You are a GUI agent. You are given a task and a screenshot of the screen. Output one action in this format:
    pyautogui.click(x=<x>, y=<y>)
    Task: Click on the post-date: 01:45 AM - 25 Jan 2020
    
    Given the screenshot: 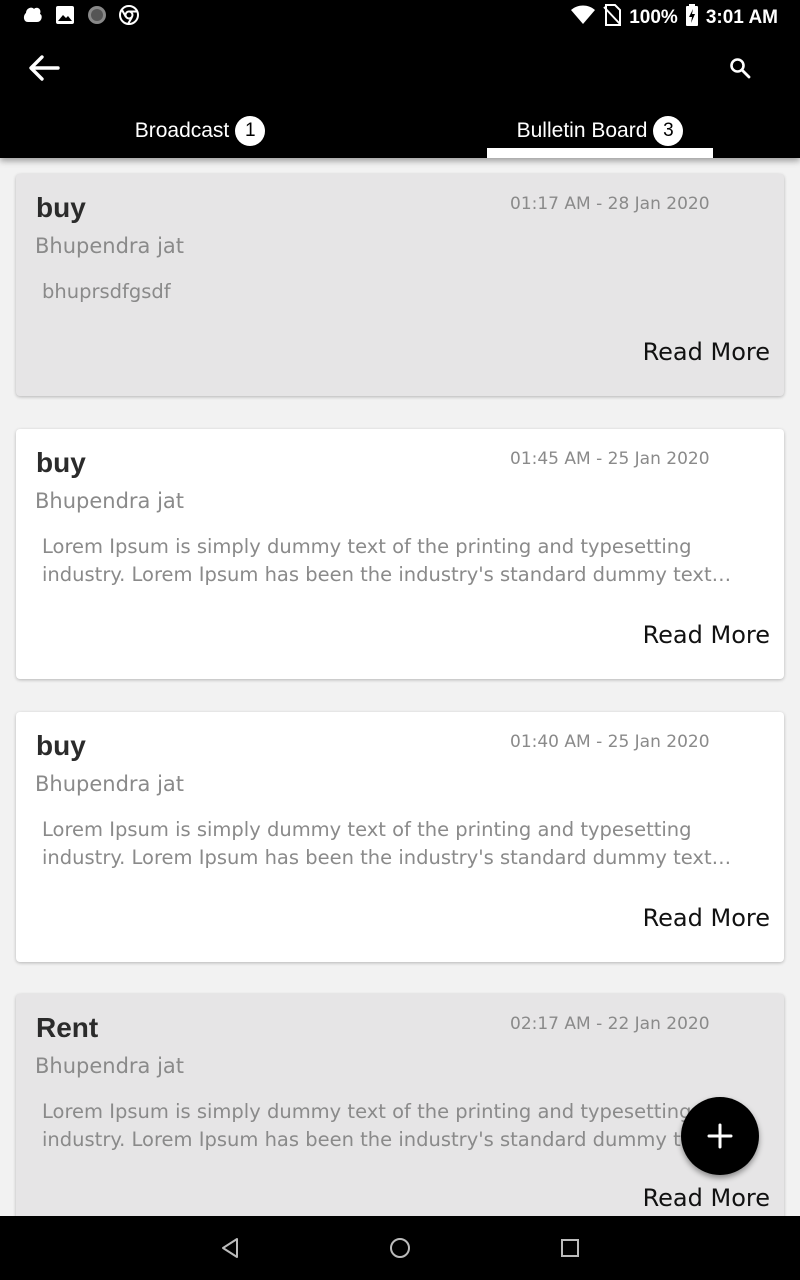 What is the action you would take?
    pyautogui.click(x=610, y=459)
    